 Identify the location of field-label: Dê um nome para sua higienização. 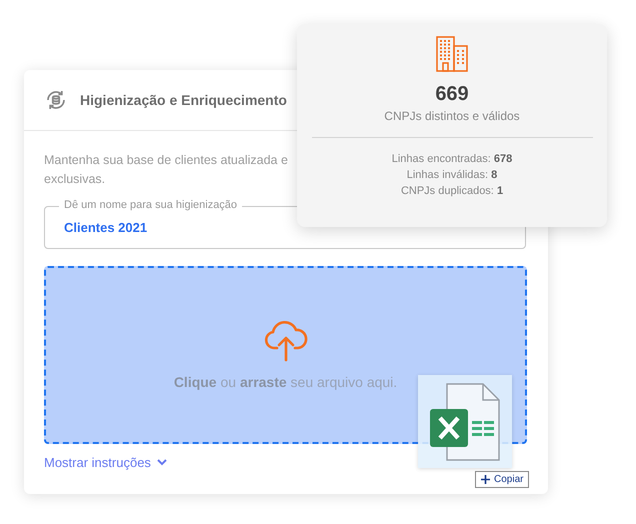
(150, 205).